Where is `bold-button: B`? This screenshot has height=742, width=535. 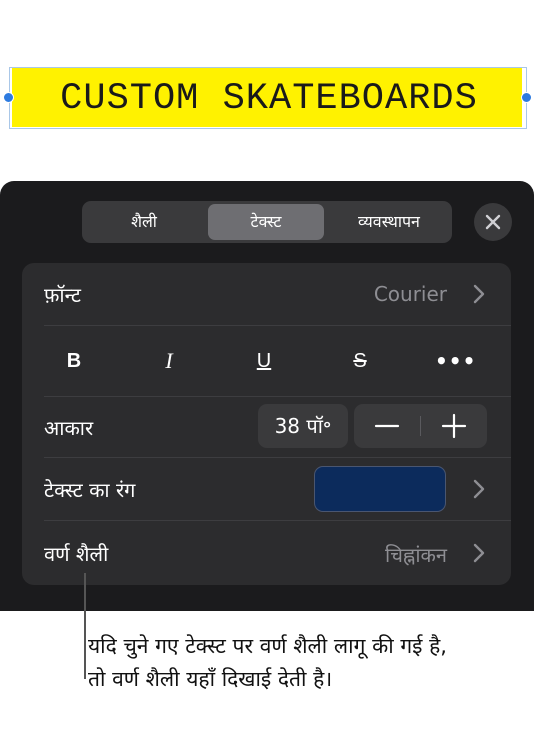 bold-button: B is located at coordinates (74, 361).